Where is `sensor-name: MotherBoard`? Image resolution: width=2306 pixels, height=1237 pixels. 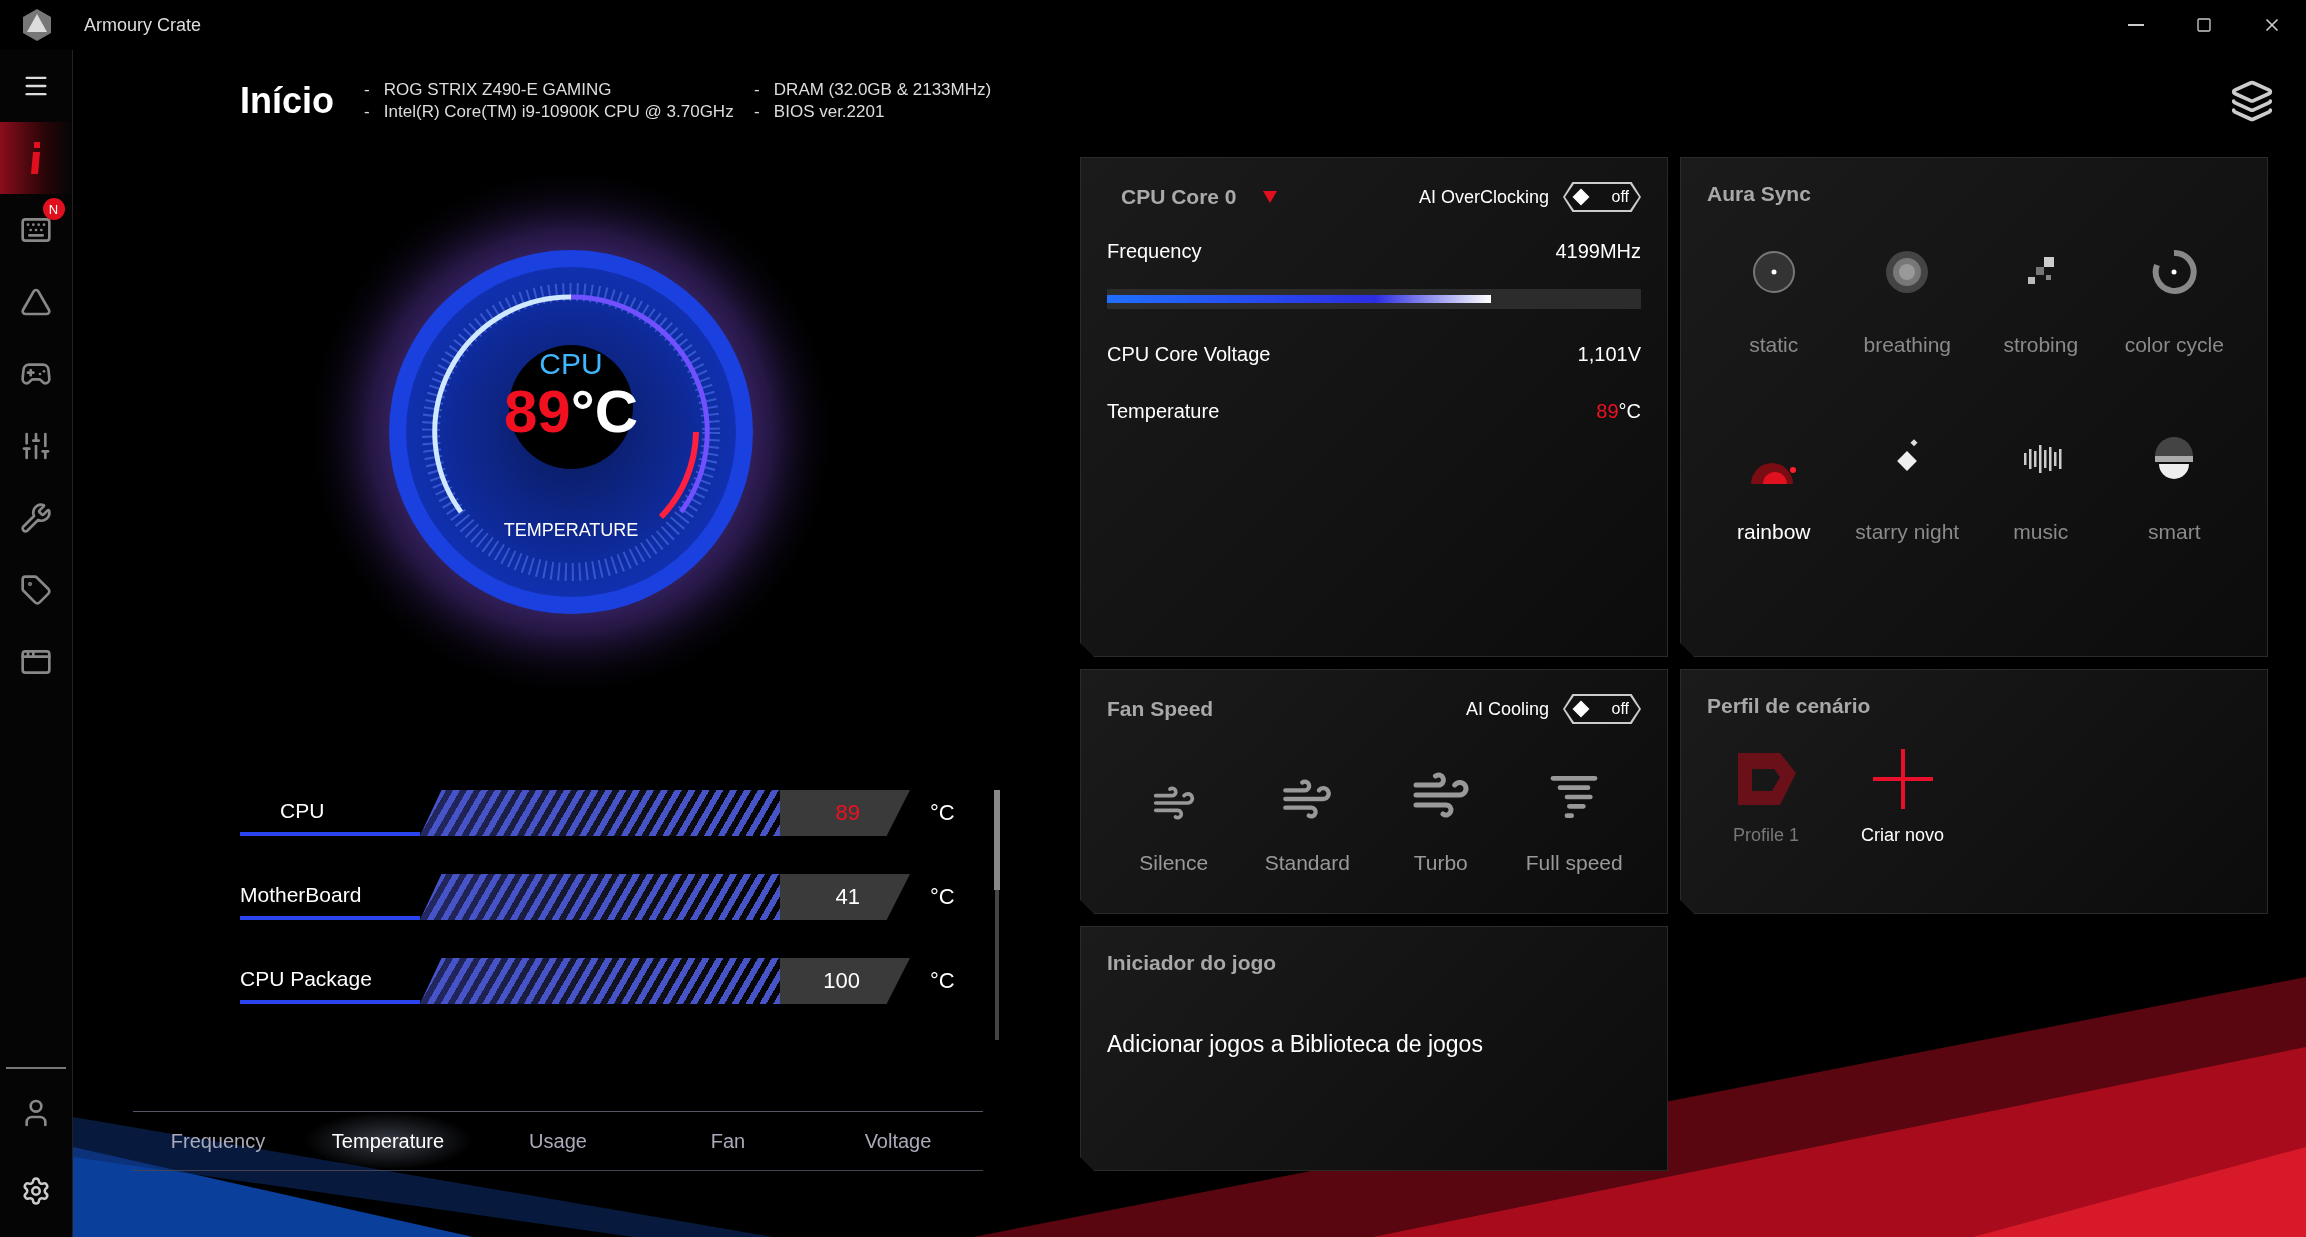 sensor-name: MotherBoard is located at coordinates (330, 897).